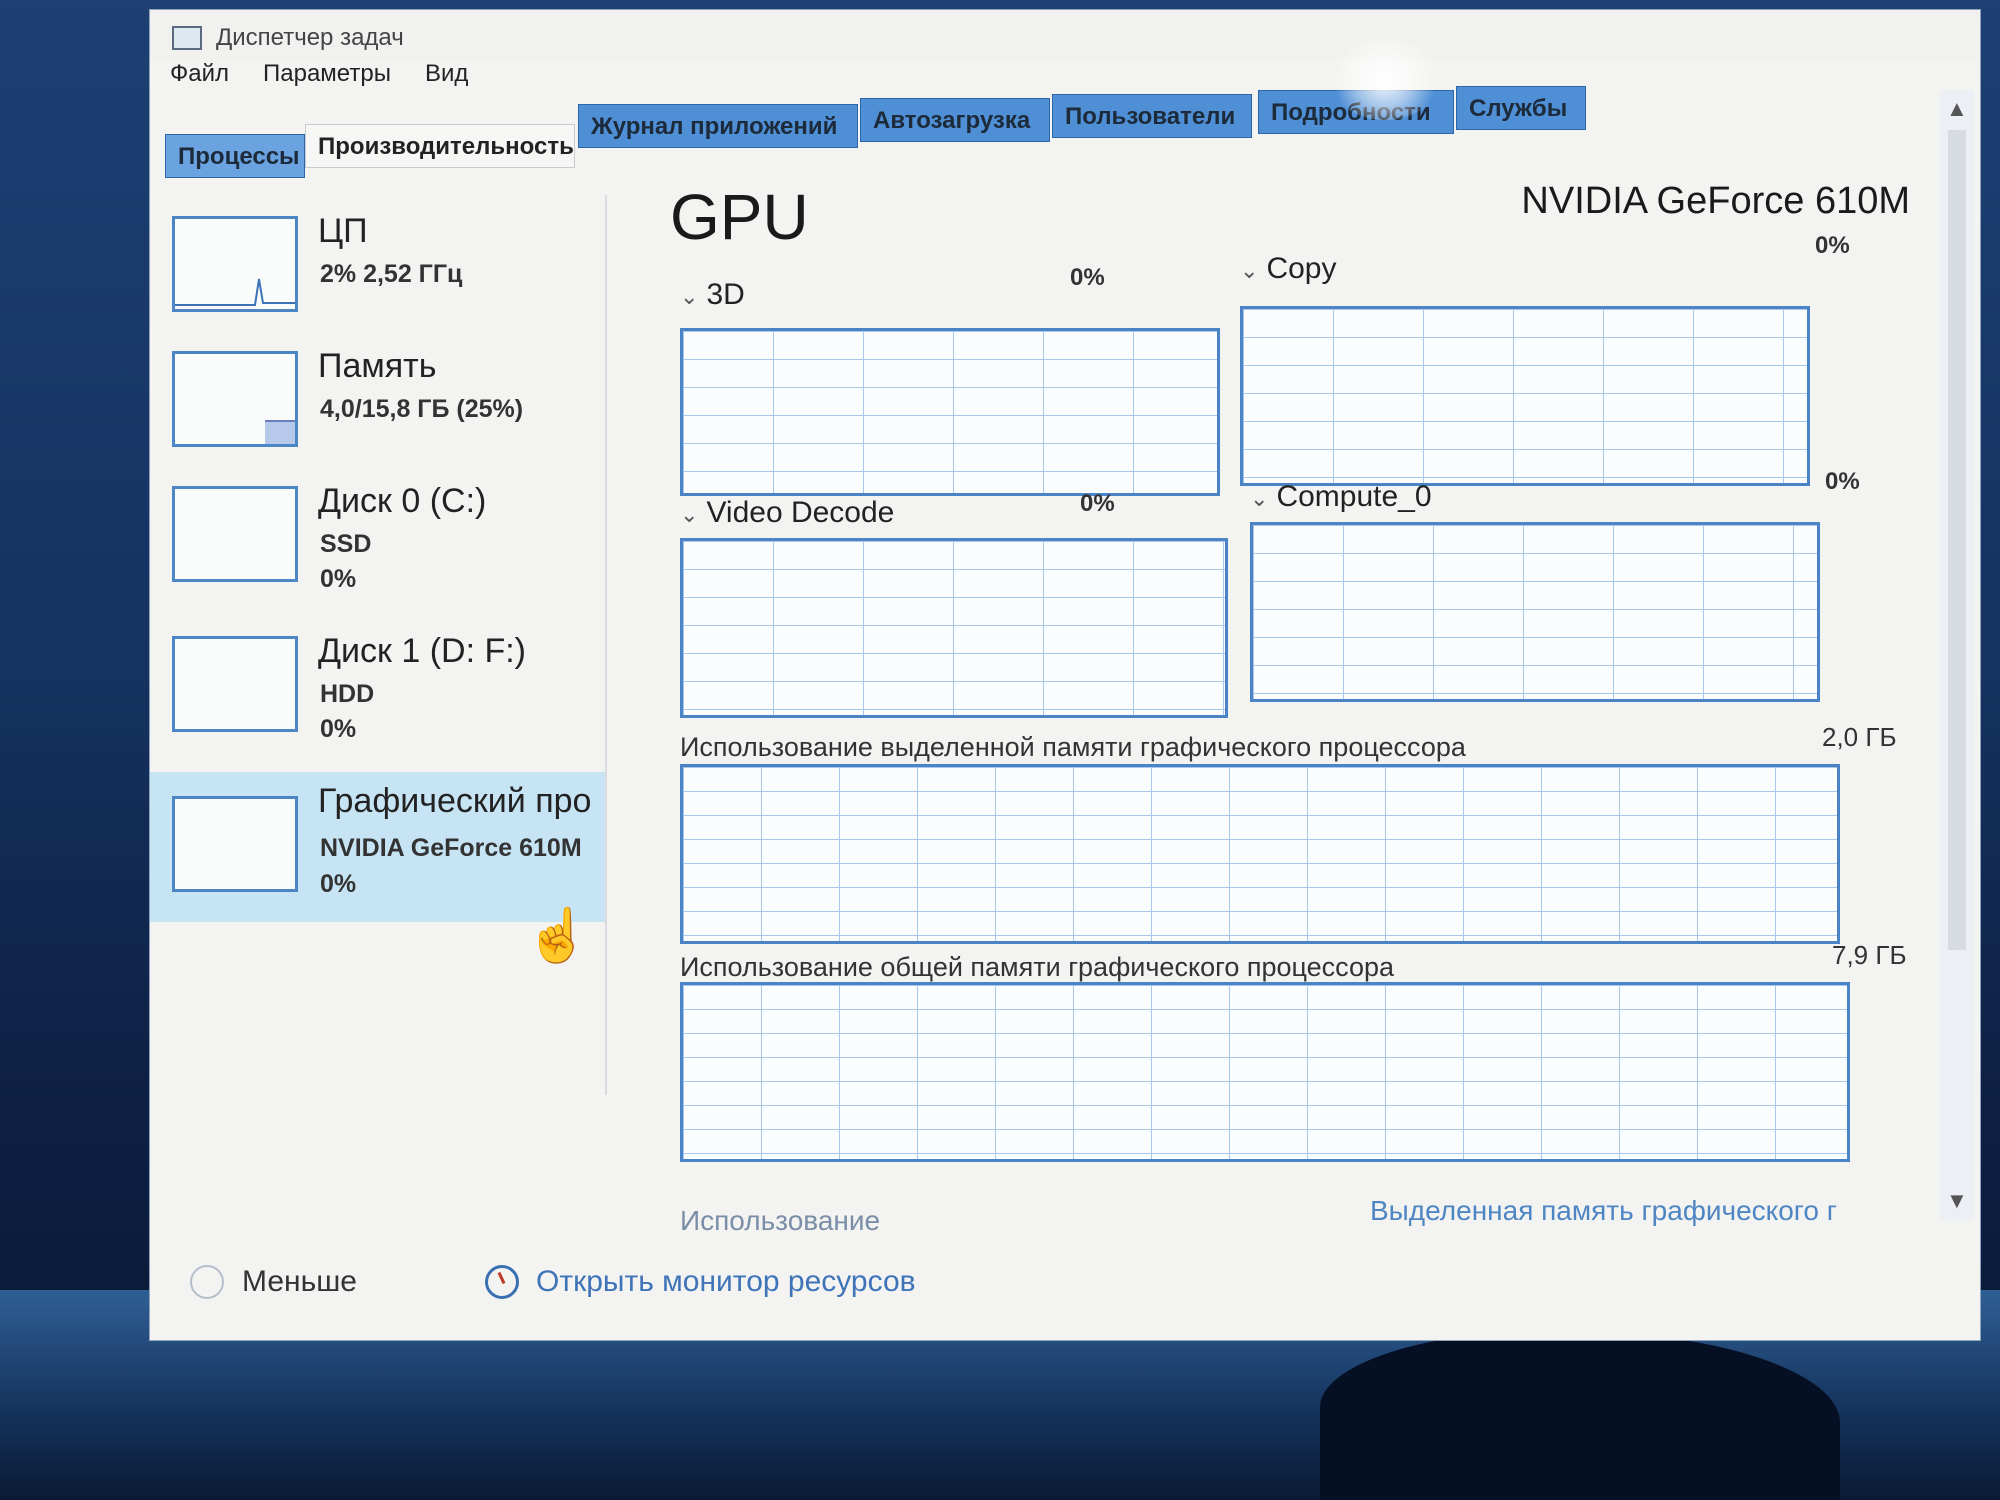 Image resolution: width=2000 pixels, height=1500 pixels. I want to click on tab-users: Пользователи, so click(1152, 116).